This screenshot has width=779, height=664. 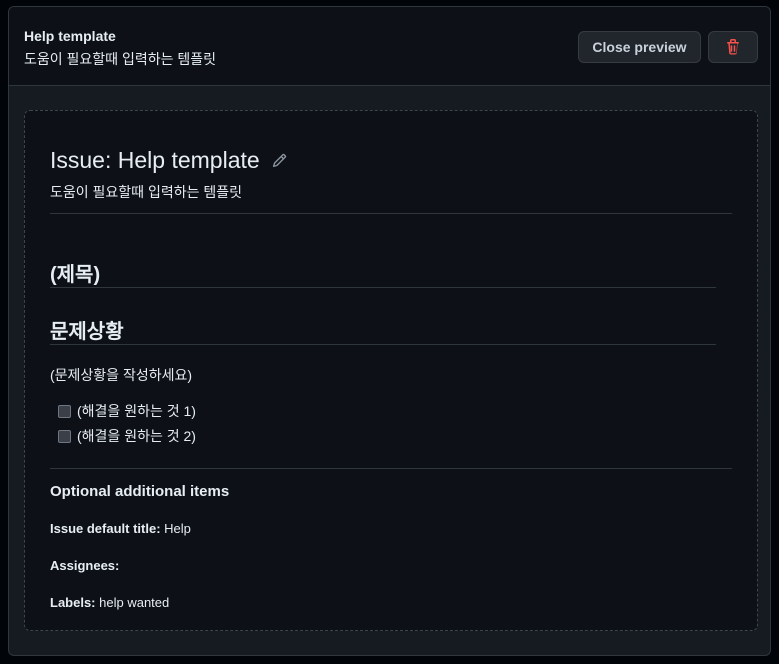 I want to click on assignees-label: Assignees:, so click(x=85, y=565).